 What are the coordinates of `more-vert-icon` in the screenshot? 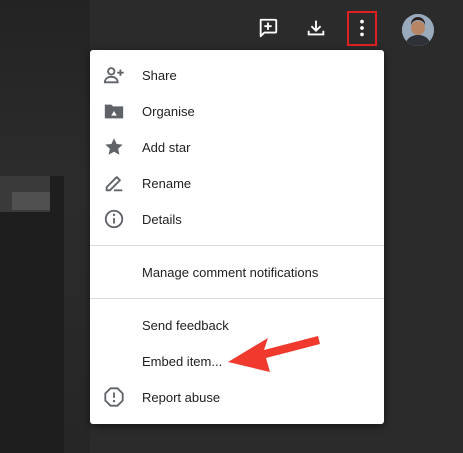 It's located at (362, 28).